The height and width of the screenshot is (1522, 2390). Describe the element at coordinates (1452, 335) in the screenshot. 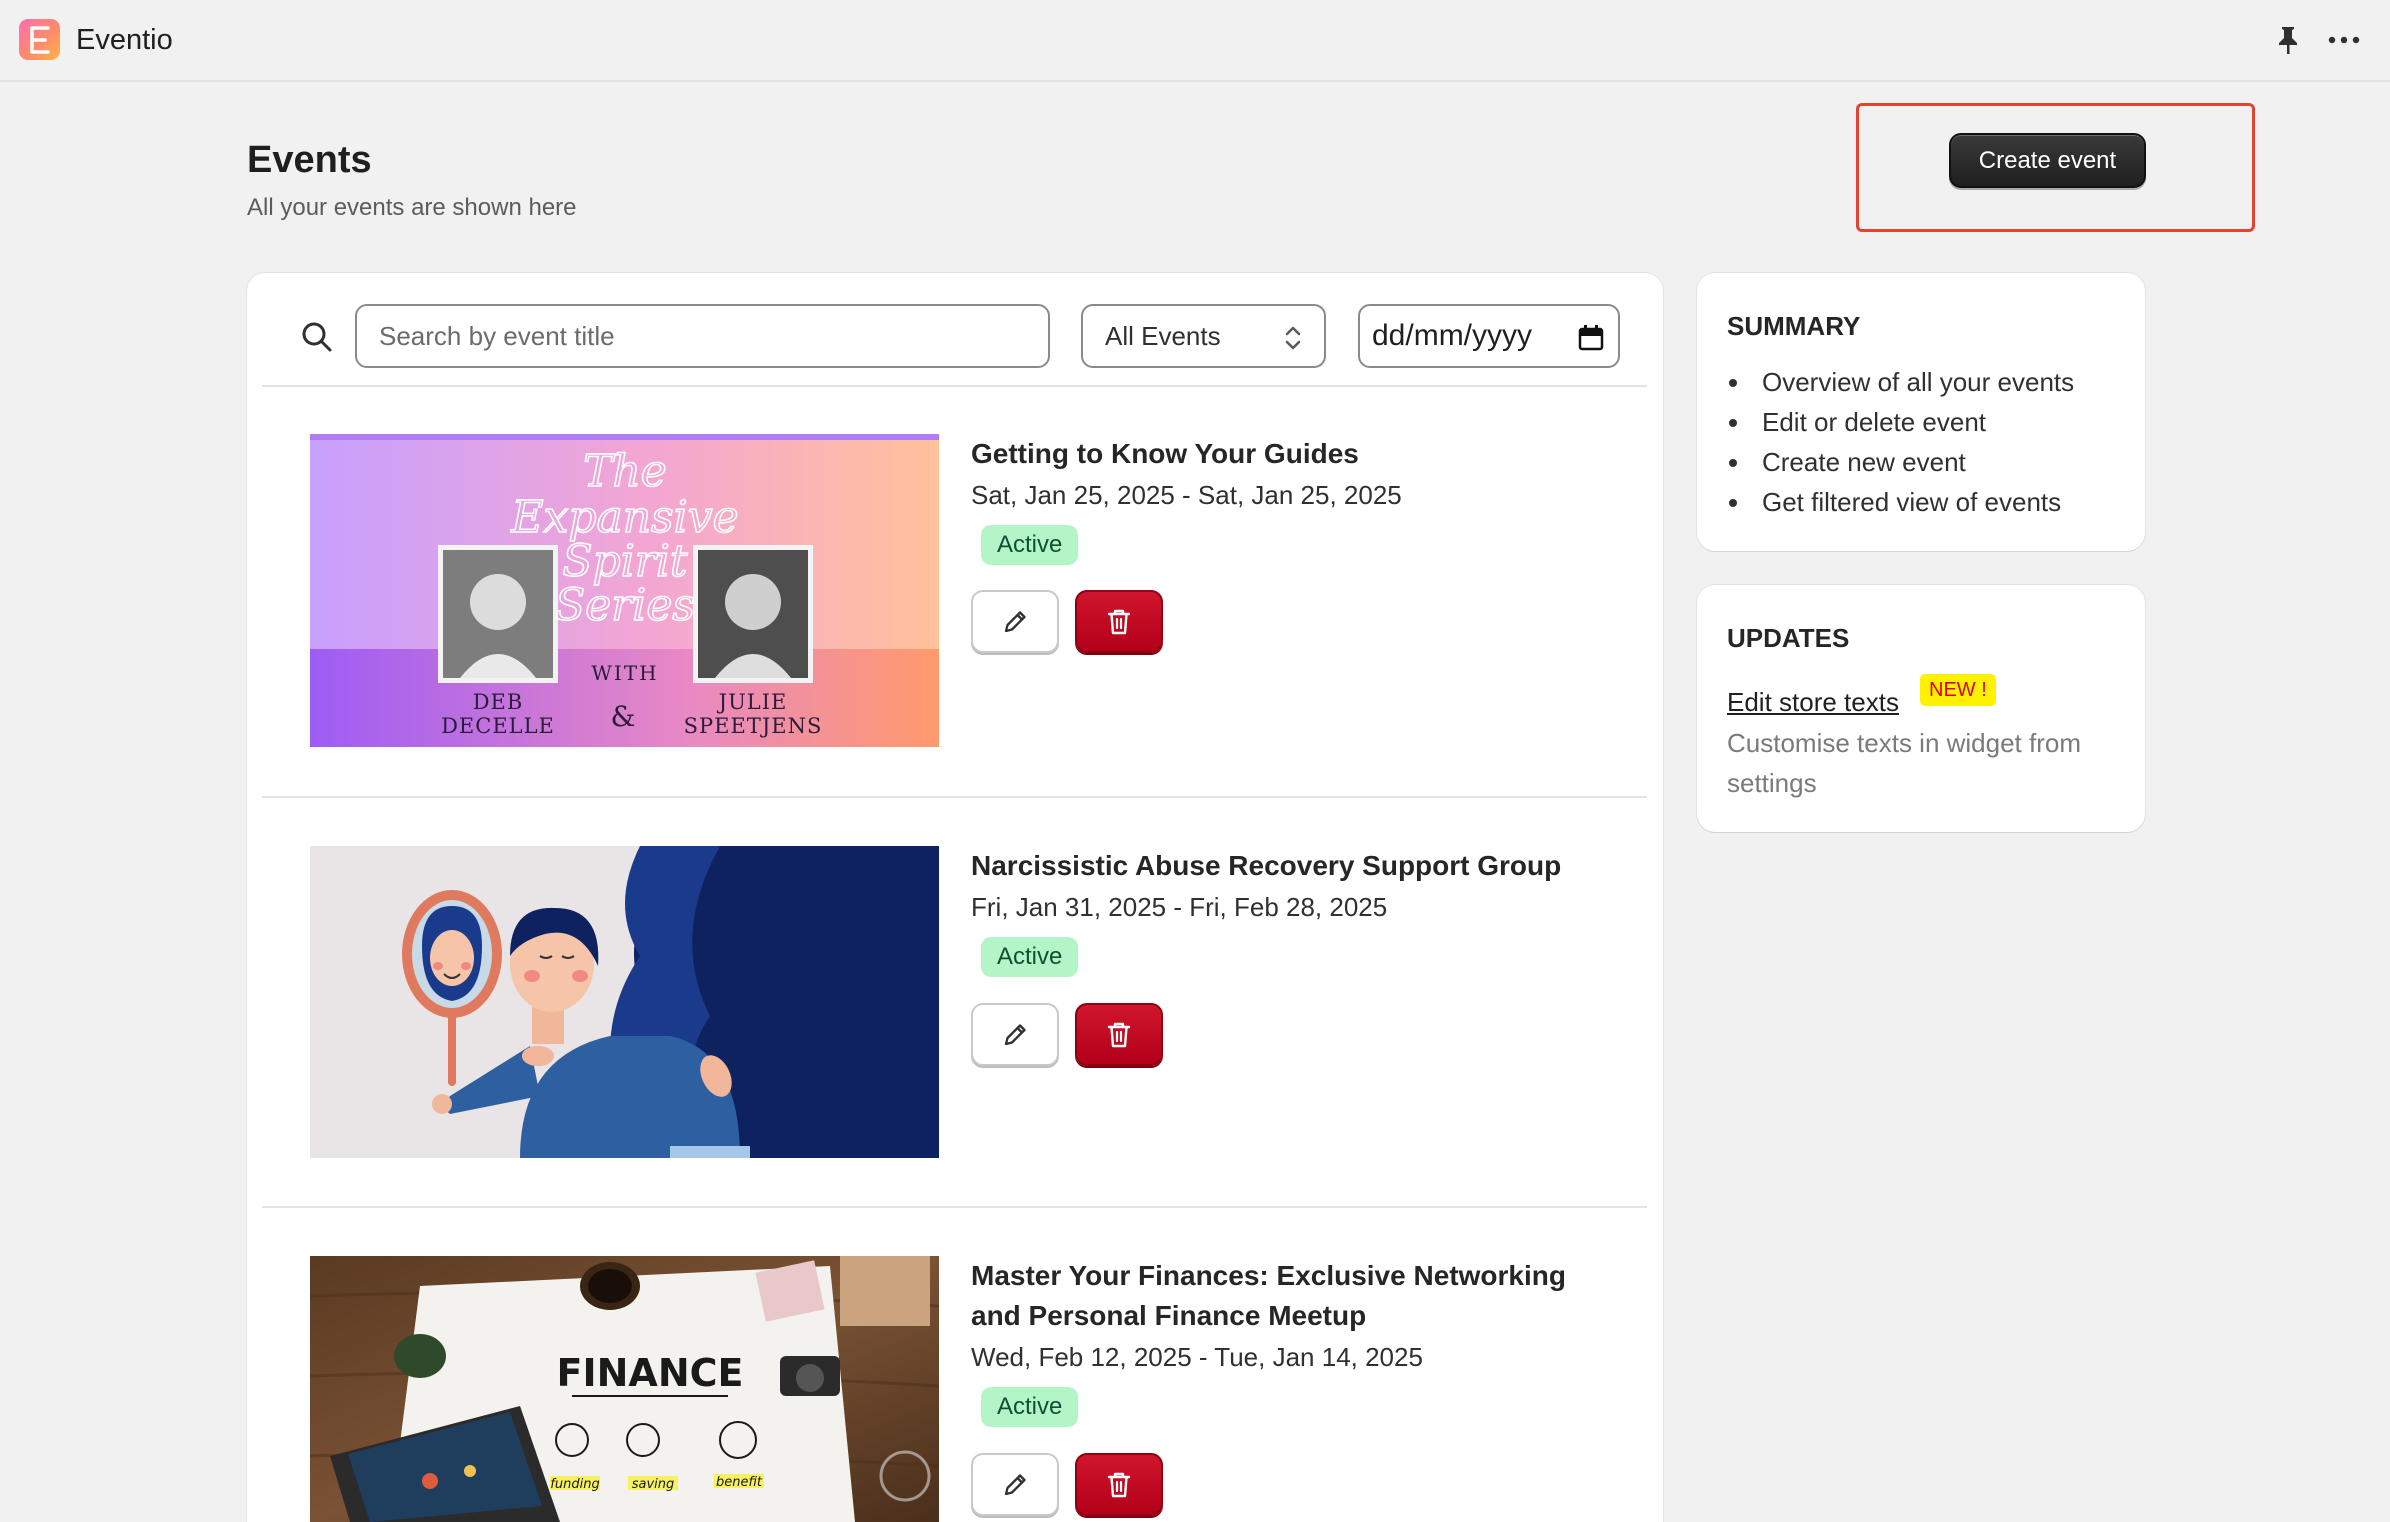

I see `date-placeholder: dd/mm/yyyy` at that location.